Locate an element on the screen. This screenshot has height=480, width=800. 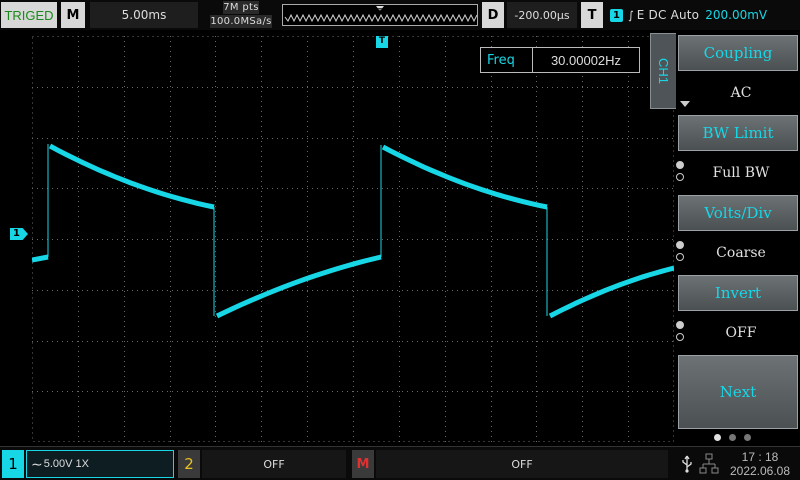
clock-time: 17 : 18 is located at coordinates (760, 457).